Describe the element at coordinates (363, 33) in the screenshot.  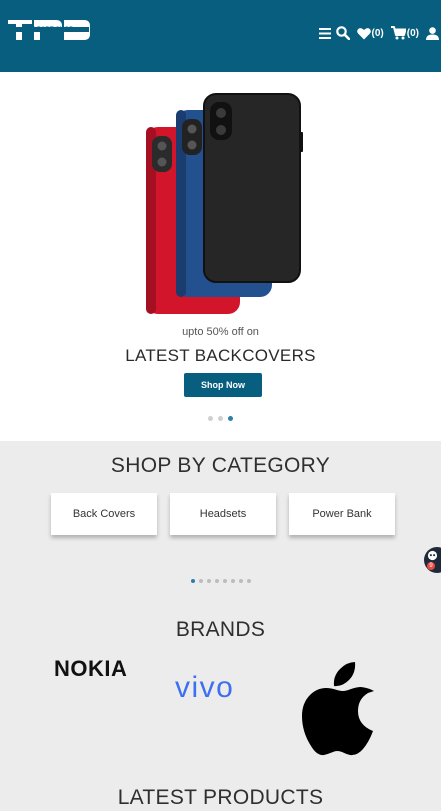
I see `heart-icon` at that location.